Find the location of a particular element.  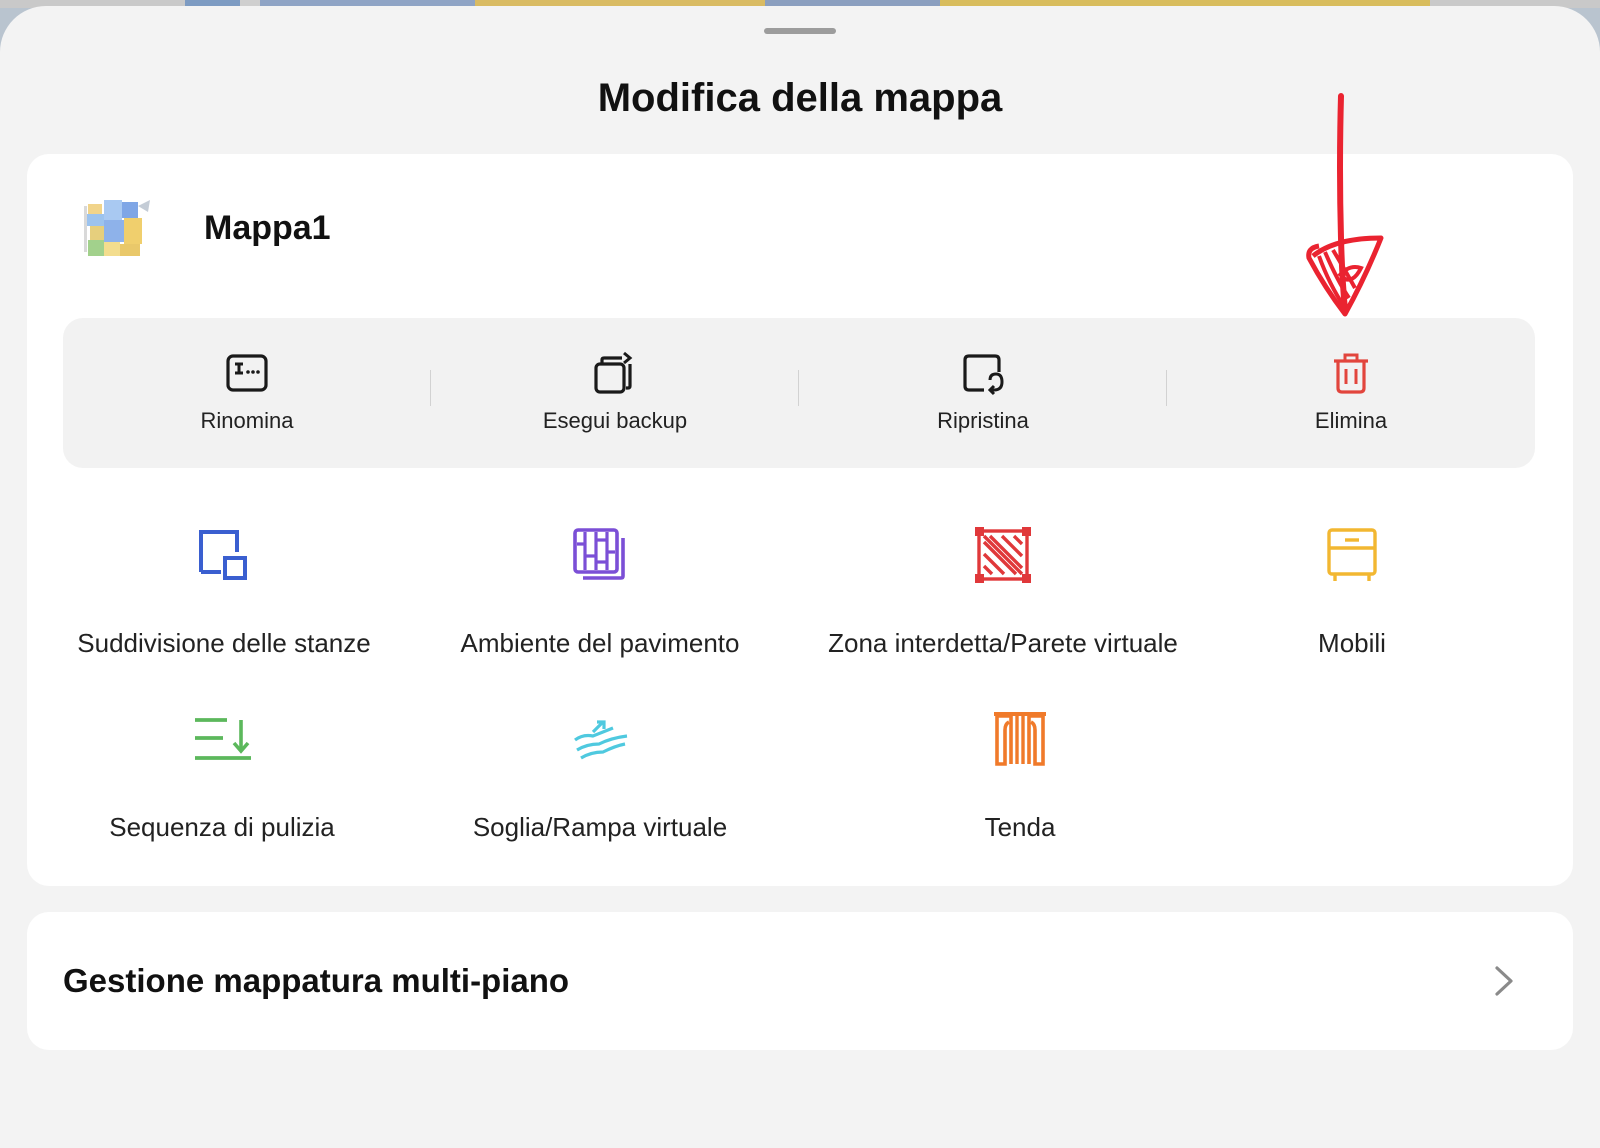

restore-label: Ripristina is located at coordinates (983, 420).